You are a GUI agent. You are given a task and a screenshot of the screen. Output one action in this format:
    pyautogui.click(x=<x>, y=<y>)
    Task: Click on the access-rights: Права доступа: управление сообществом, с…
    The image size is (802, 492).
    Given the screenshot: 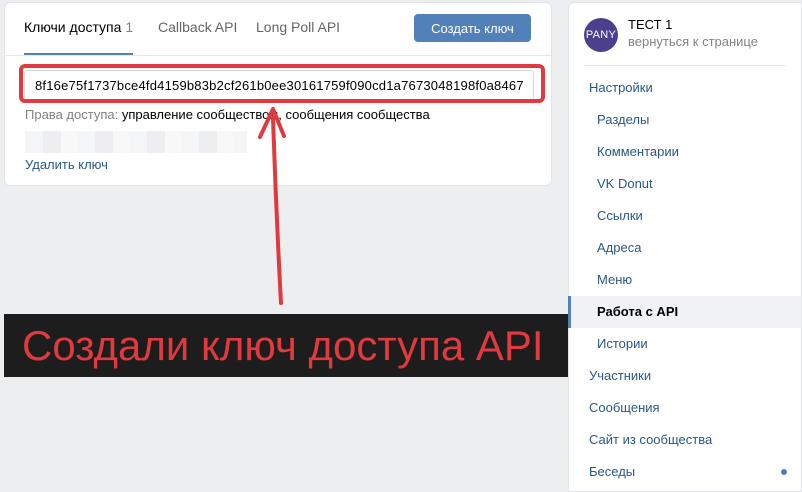 What is the action you would take?
    pyautogui.click(x=227, y=114)
    